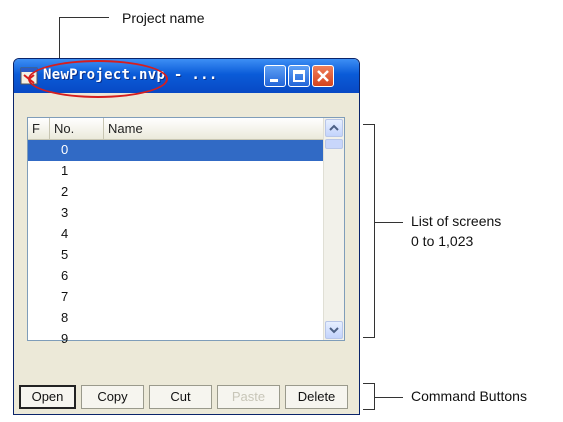  What do you see at coordinates (316, 397) in the screenshot?
I see `delete-button: Delete` at bounding box center [316, 397].